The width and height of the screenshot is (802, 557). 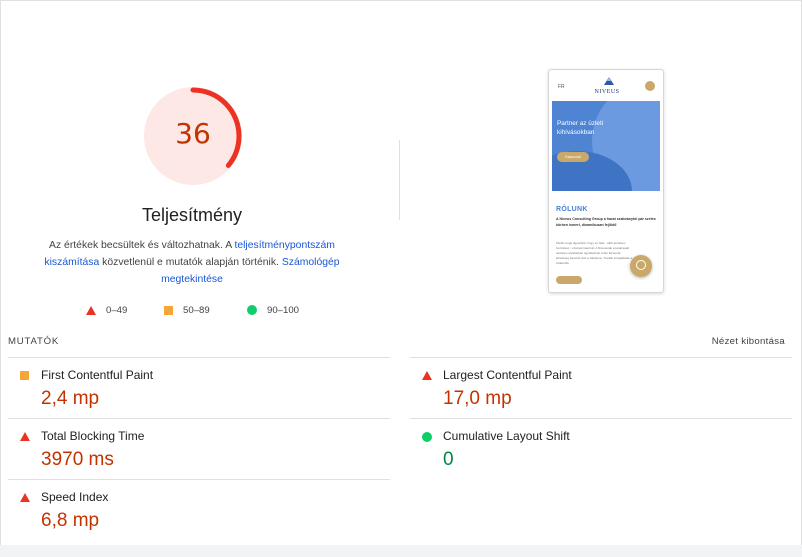 What do you see at coordinates (448, 459) in the screenshot?
I see `metric-value: 0` at bounding box center [448, 459].